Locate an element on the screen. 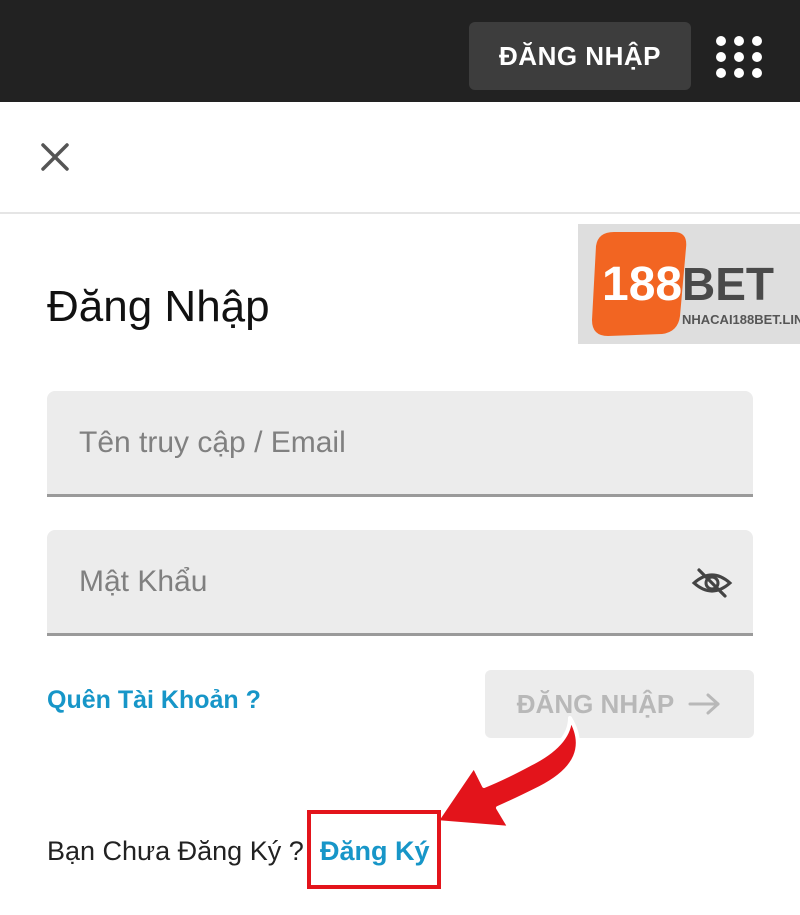 The height and width of the screenshot is (915, 800). brand-logo-word: BET is located at coordinates (728, 284).